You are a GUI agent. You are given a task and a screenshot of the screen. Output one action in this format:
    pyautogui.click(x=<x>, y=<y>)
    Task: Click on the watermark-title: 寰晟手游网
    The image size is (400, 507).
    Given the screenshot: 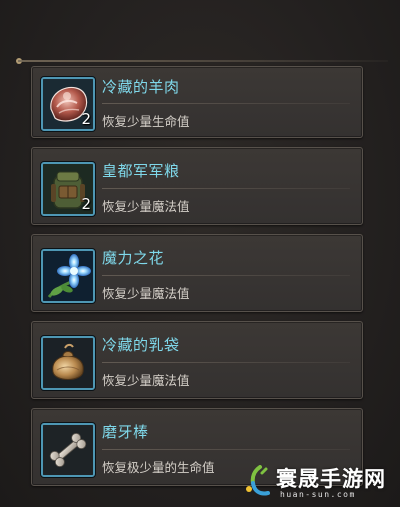 What is the action you would take?
    pyautogui.click(x=331, y=479)
    